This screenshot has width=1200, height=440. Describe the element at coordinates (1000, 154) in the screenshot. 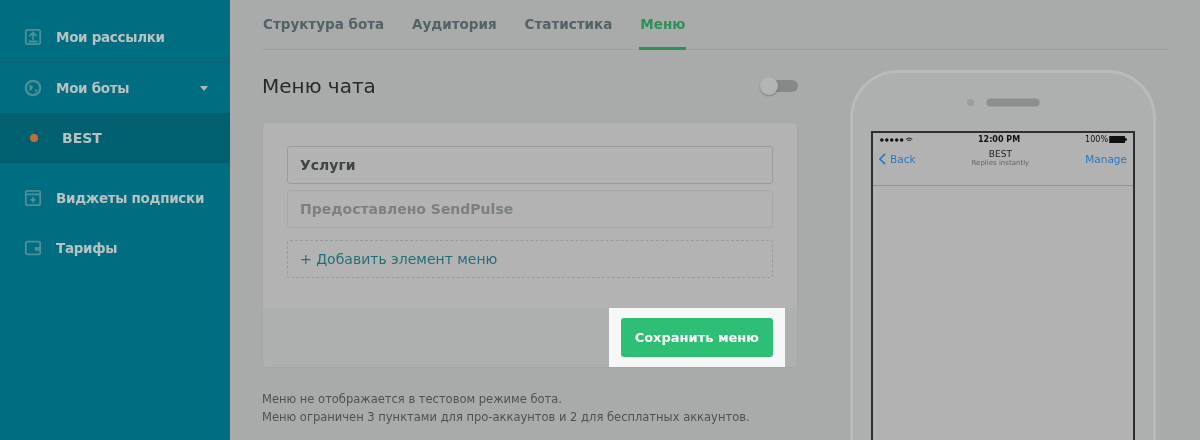

I see `chat-title: BEST` at that location.